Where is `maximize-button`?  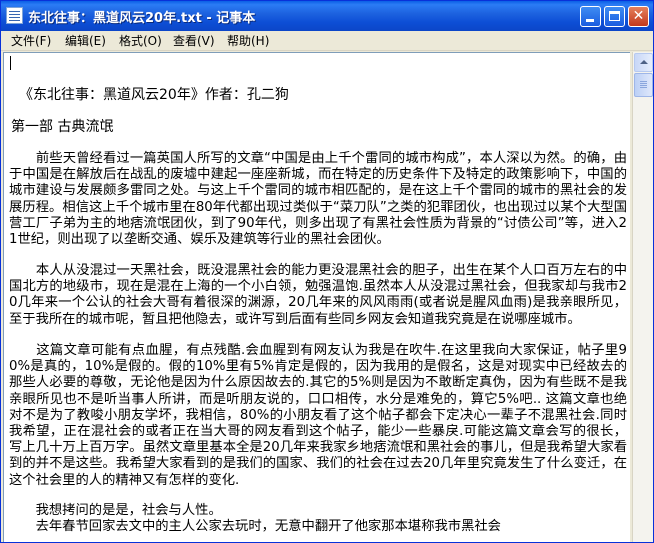 maximize-button is located at coordinates (614, 16).